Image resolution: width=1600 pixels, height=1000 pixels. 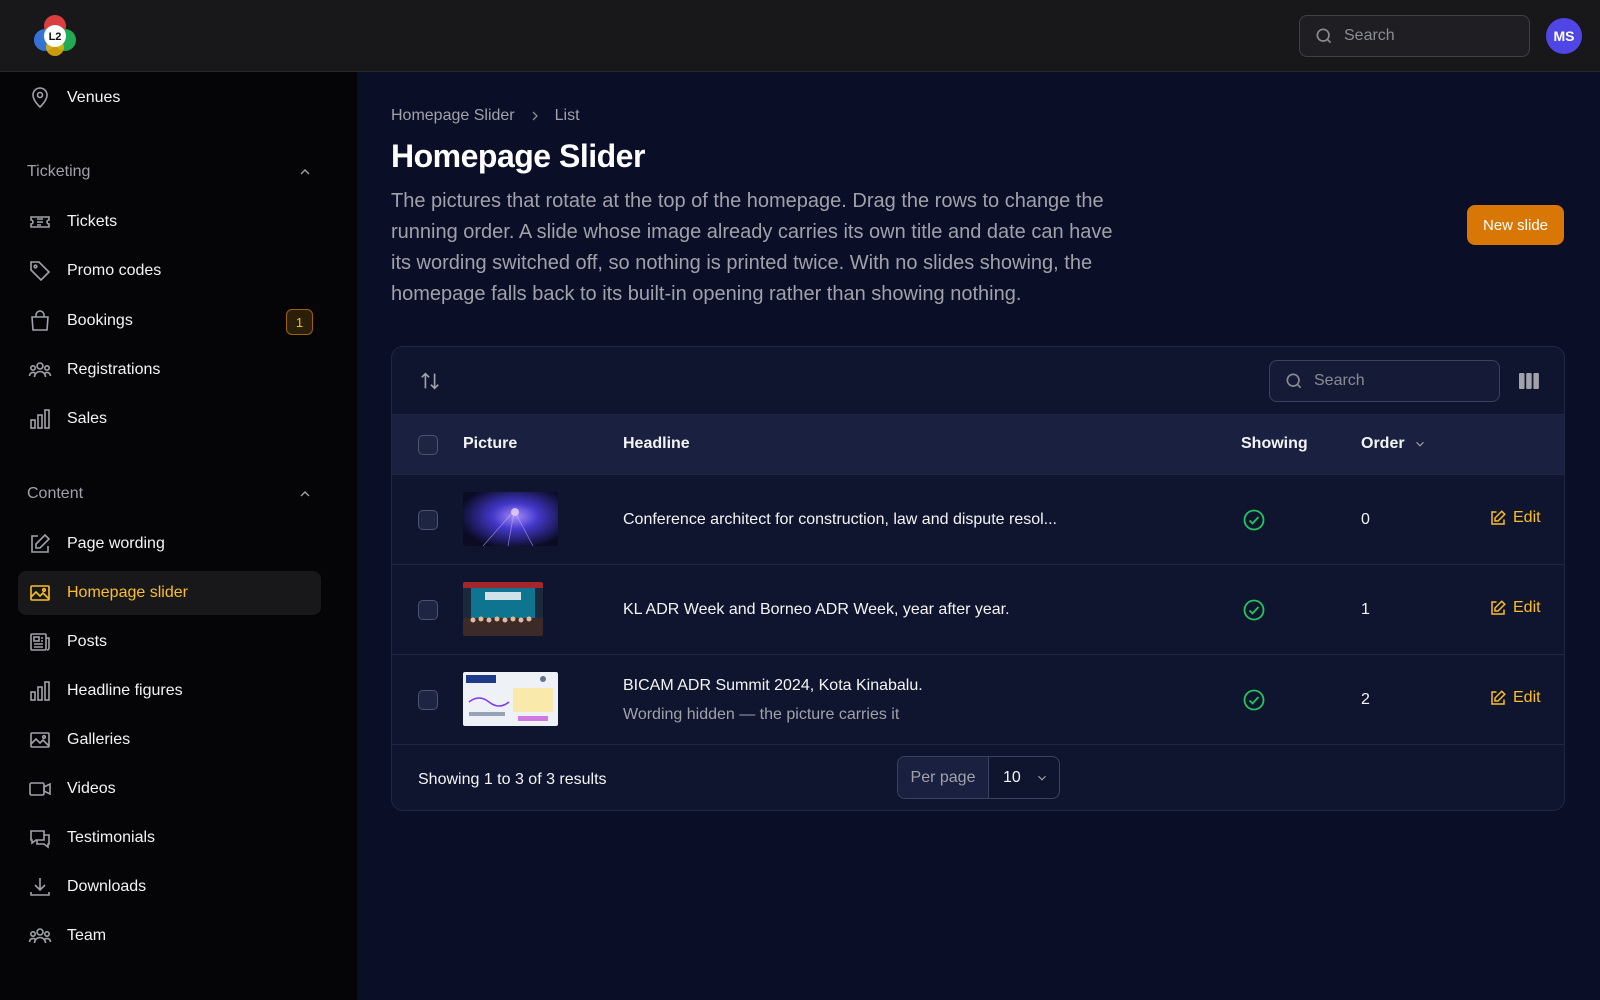 I want to click on sidebar-item-label: Headline figures, so click(x=125, y=690).